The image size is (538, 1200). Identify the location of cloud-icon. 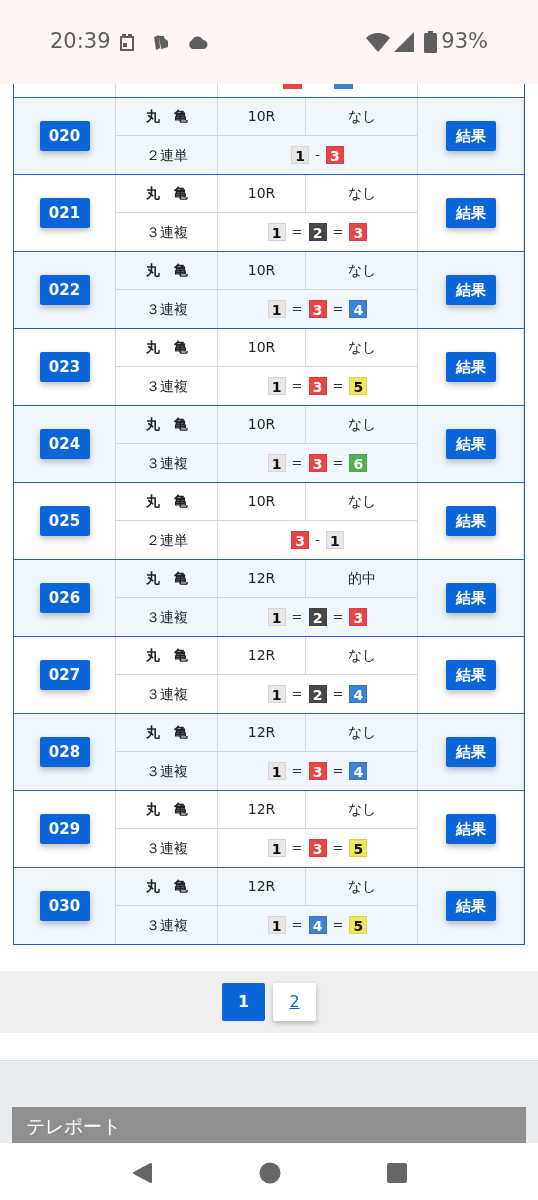
(197, 42).